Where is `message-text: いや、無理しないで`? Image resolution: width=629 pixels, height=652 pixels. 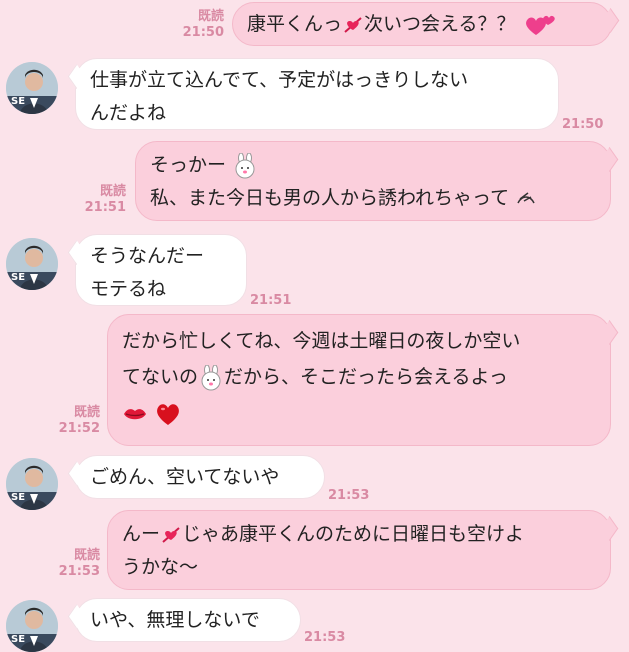 message-text: いや、無理しないで is located at coordinates (175, 620).